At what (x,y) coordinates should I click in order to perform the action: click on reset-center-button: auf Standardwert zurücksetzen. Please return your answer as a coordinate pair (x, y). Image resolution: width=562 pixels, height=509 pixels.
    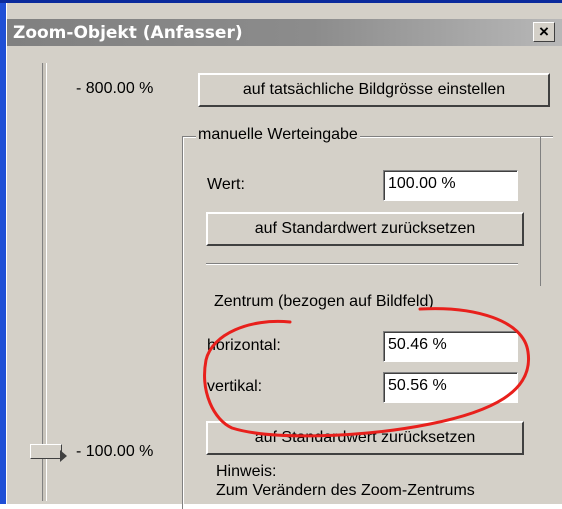
    Looking at the image, I should click on (365, 438).